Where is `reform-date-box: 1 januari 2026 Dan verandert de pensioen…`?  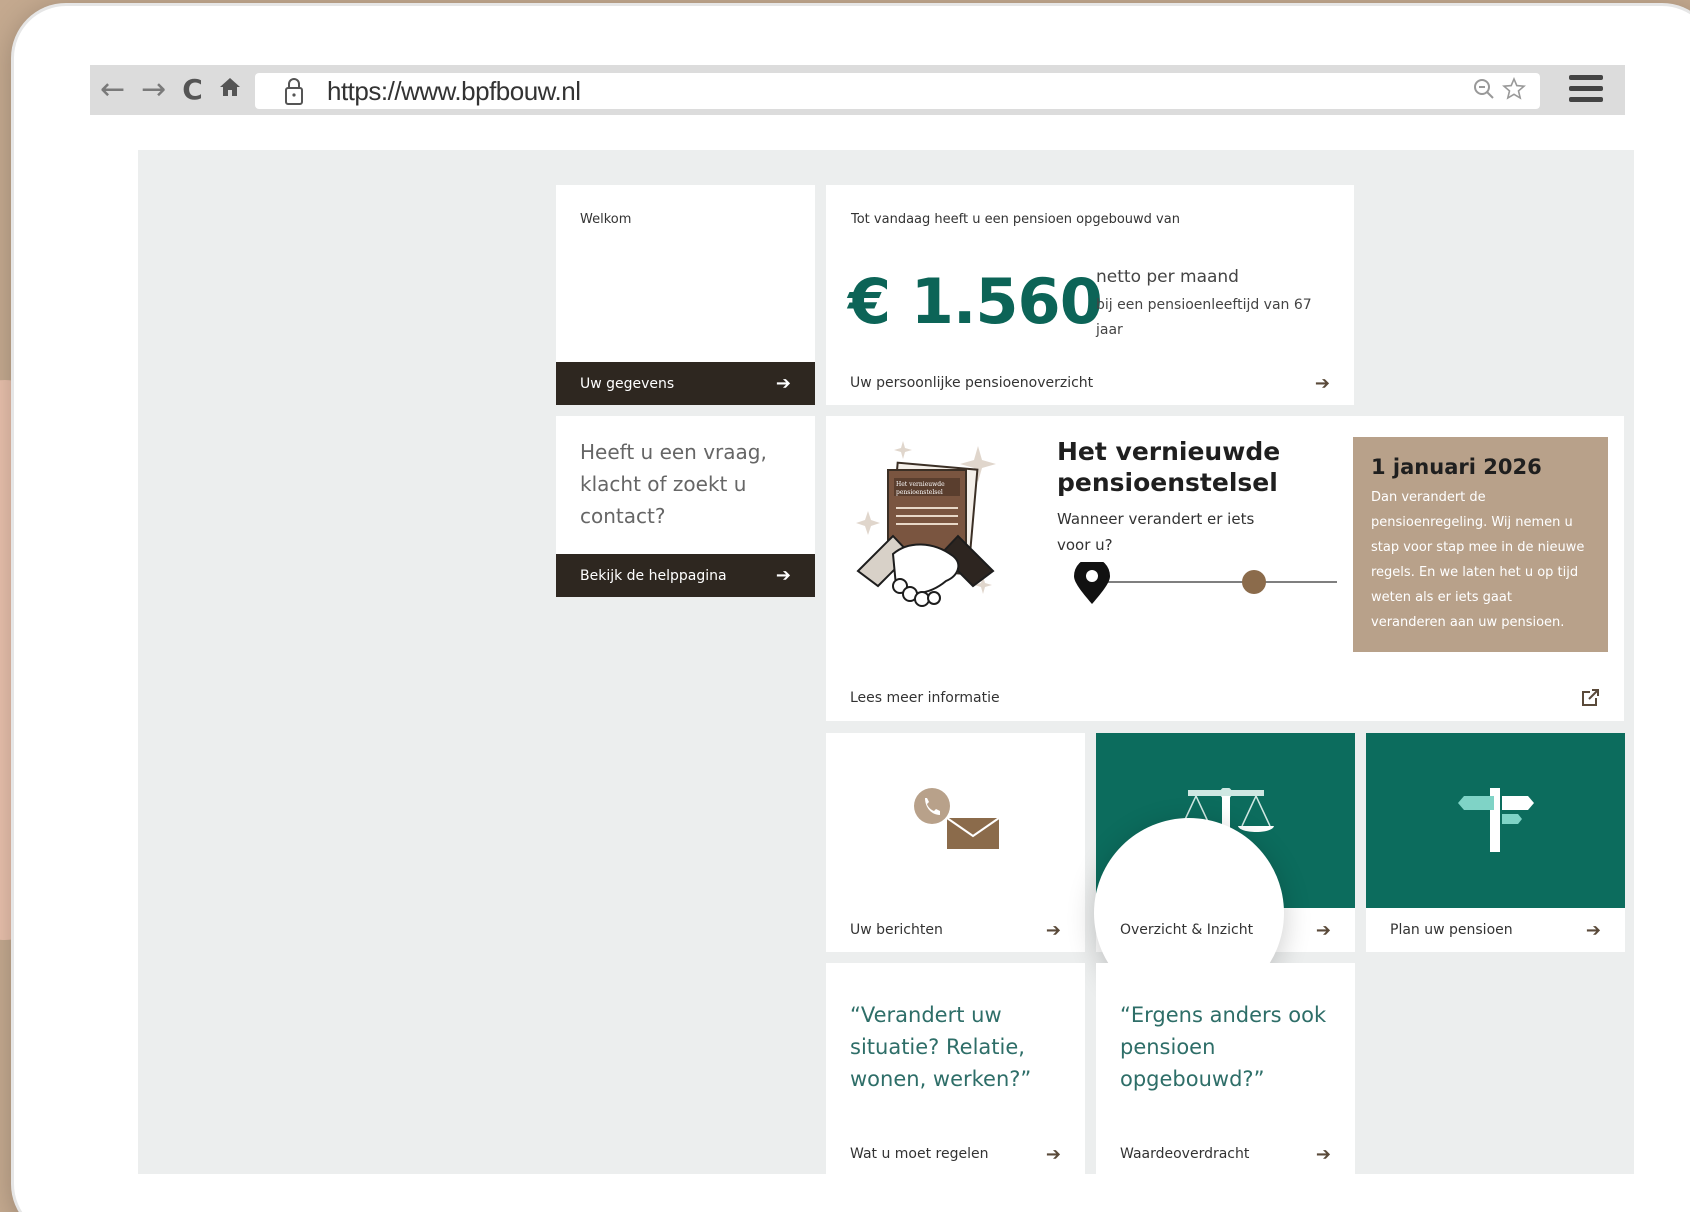 reform-date-box: 1 januari 2026 Dan verandert de pensioen… is located at coordinates (1480, 544).